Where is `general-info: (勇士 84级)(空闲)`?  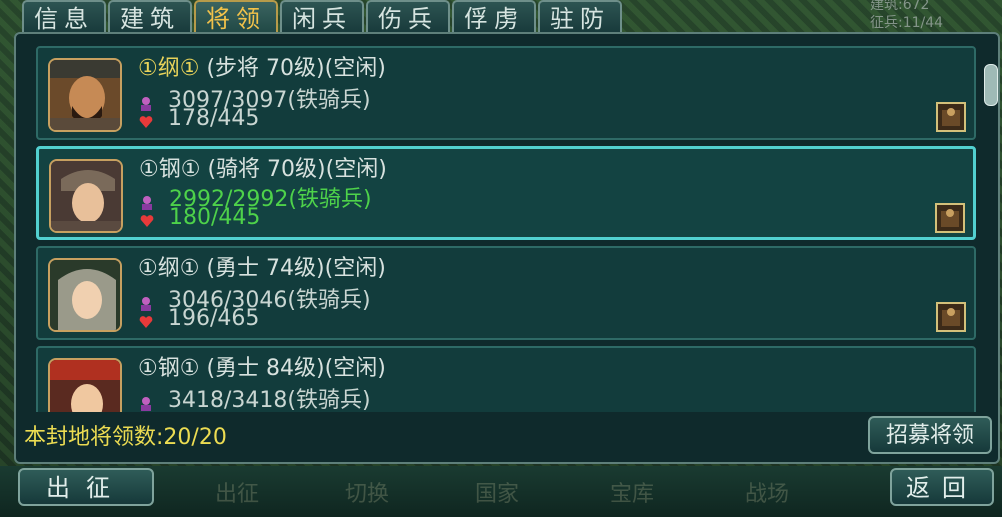 general-info: (勇士 84级)(空闲) is located at coordinates (296, 368).